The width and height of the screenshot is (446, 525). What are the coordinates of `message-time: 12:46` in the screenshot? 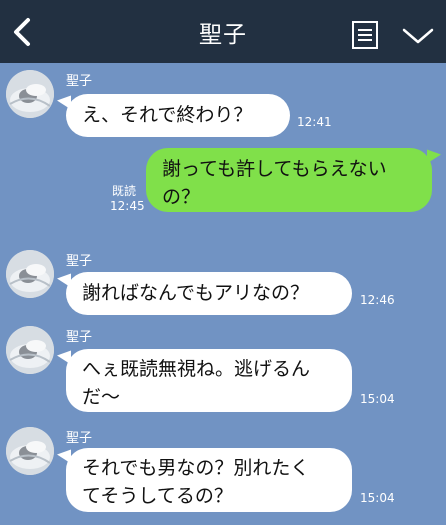 It's located at (377, 300).